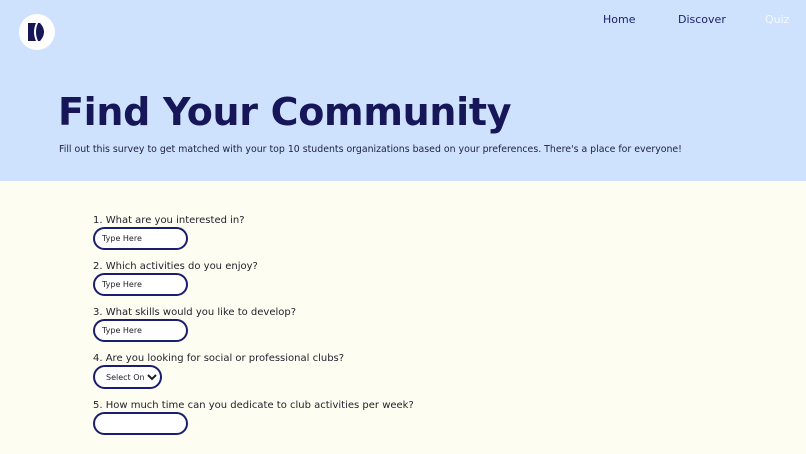  I want to click on question-2-label: 2. Which activities do you enjoy?, so click(175, 266).